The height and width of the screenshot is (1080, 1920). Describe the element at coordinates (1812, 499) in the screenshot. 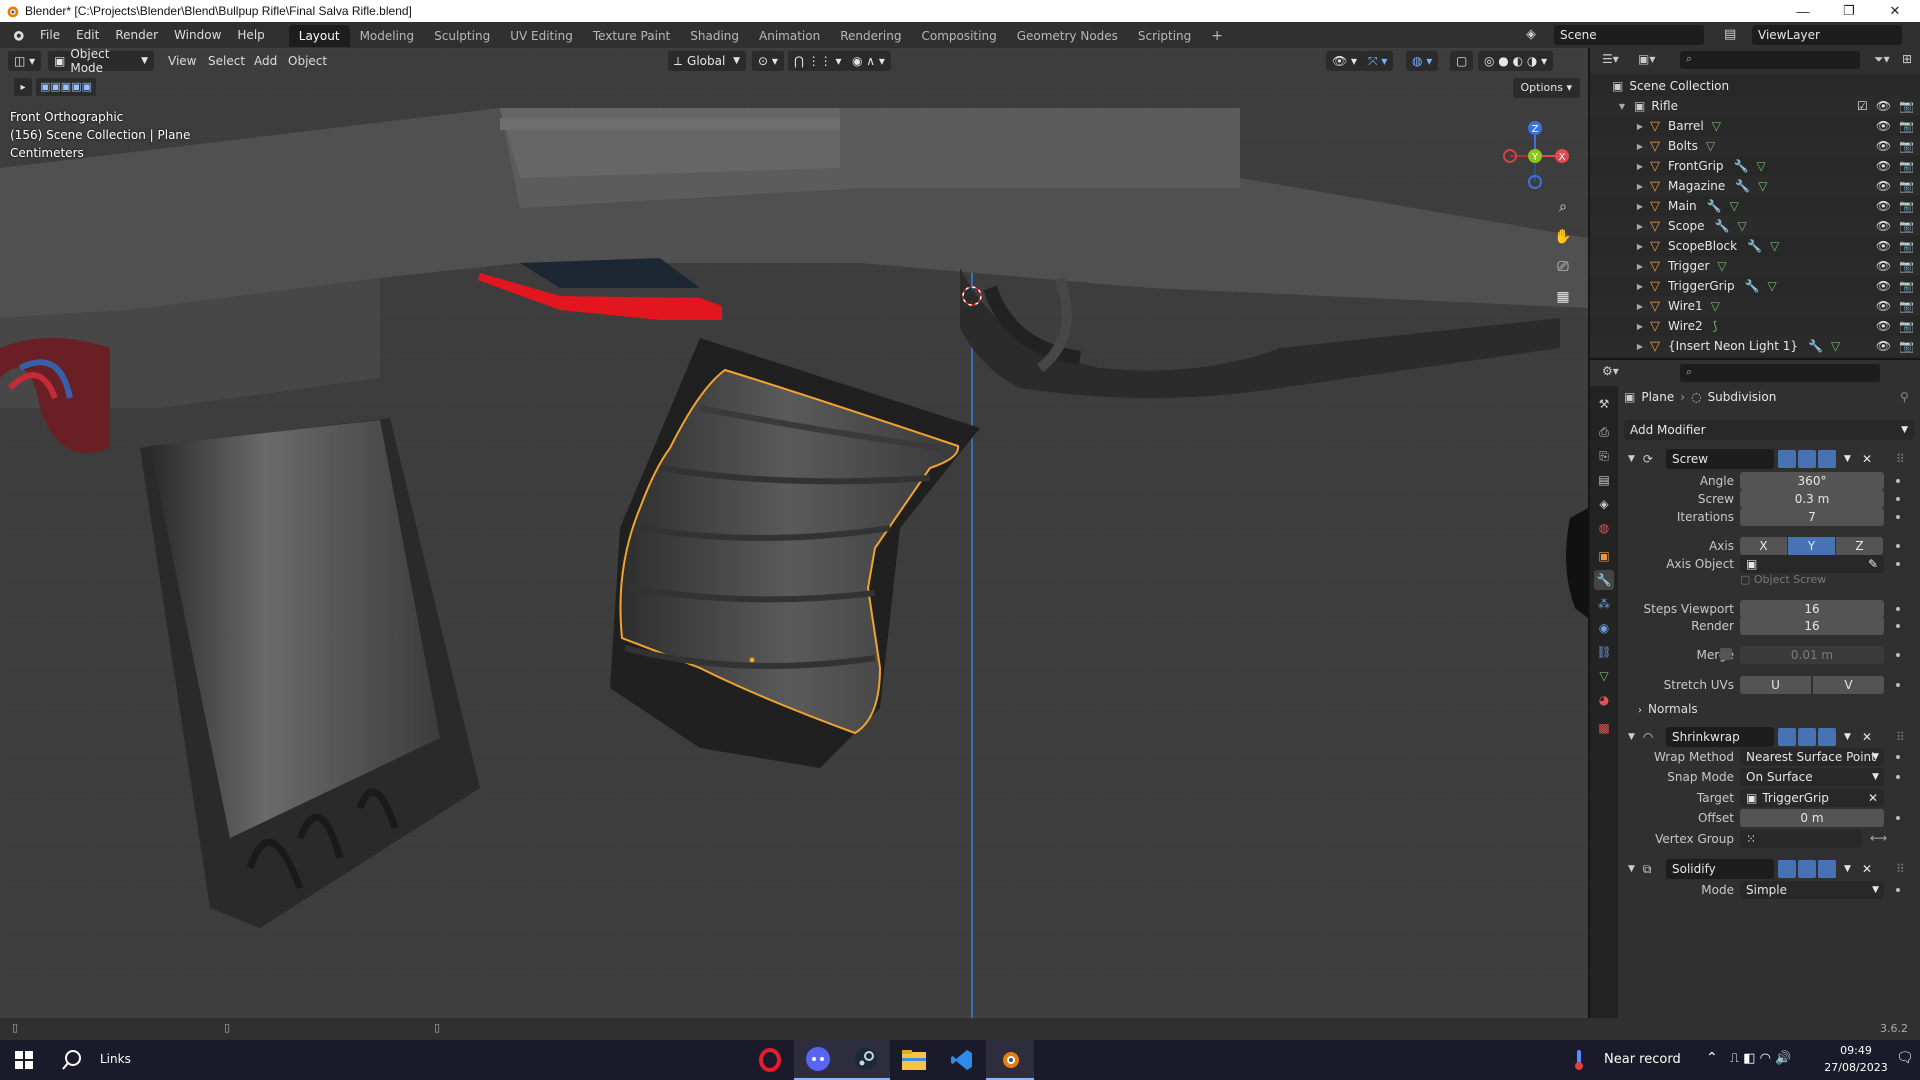

I see `screw-field: 0.3 m` at that location.